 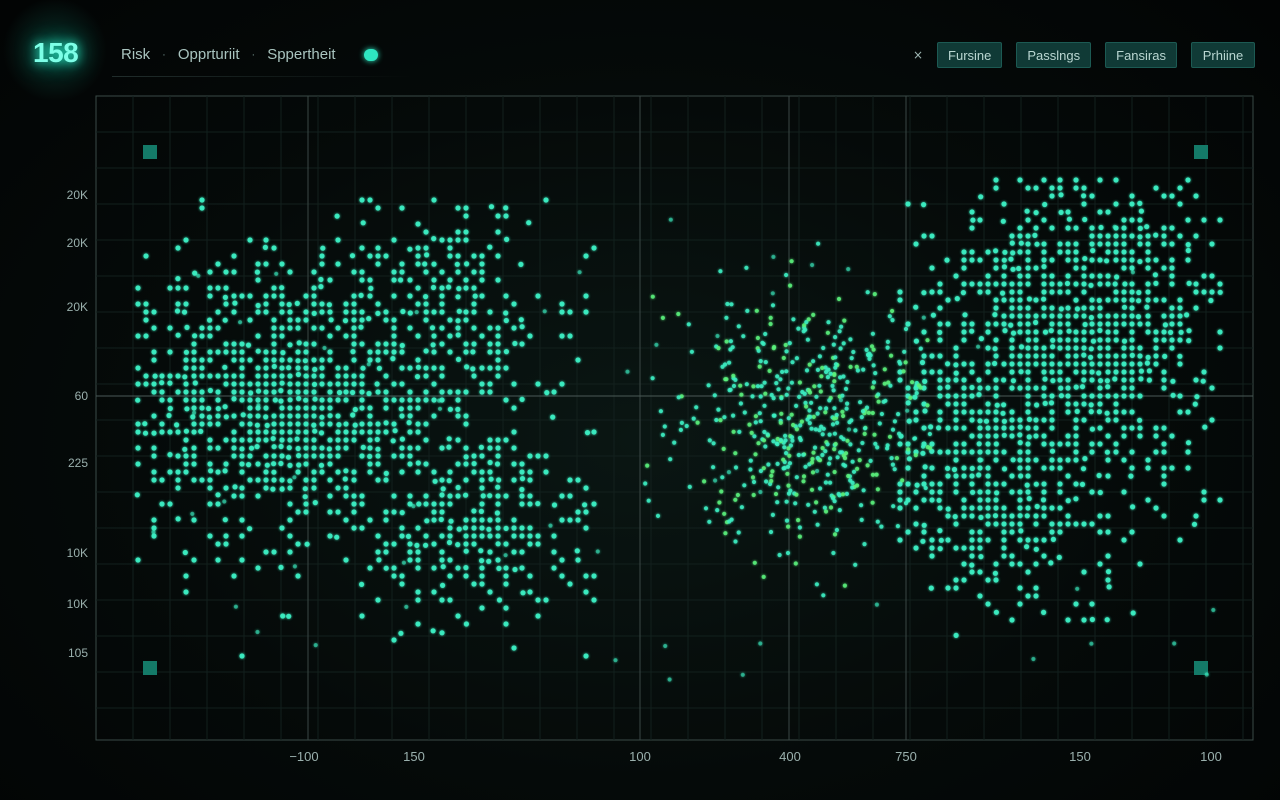 What do you see at coordinates (82, 396) in the screenshot?
I see `y-tick-label: 60` at bounding box center [82, 396].